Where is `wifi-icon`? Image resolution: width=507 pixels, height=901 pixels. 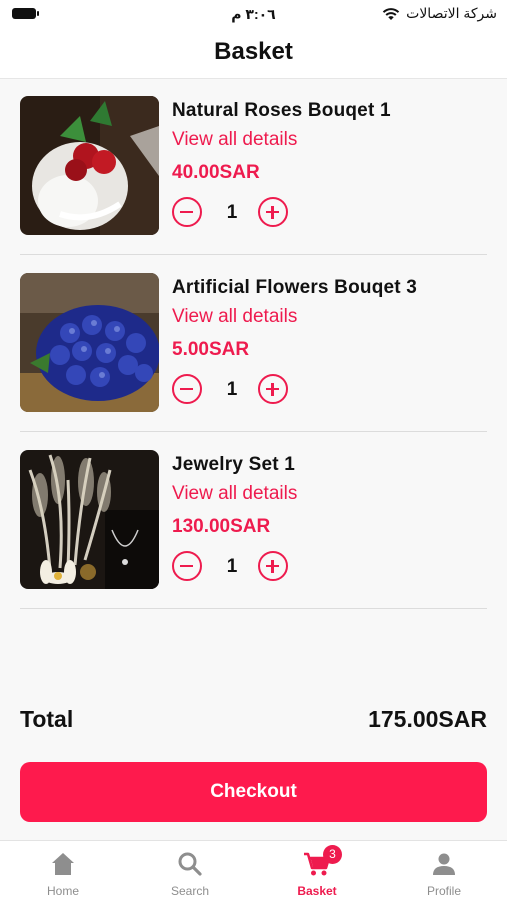
wifi-icon is located at coordinates (391, 14).